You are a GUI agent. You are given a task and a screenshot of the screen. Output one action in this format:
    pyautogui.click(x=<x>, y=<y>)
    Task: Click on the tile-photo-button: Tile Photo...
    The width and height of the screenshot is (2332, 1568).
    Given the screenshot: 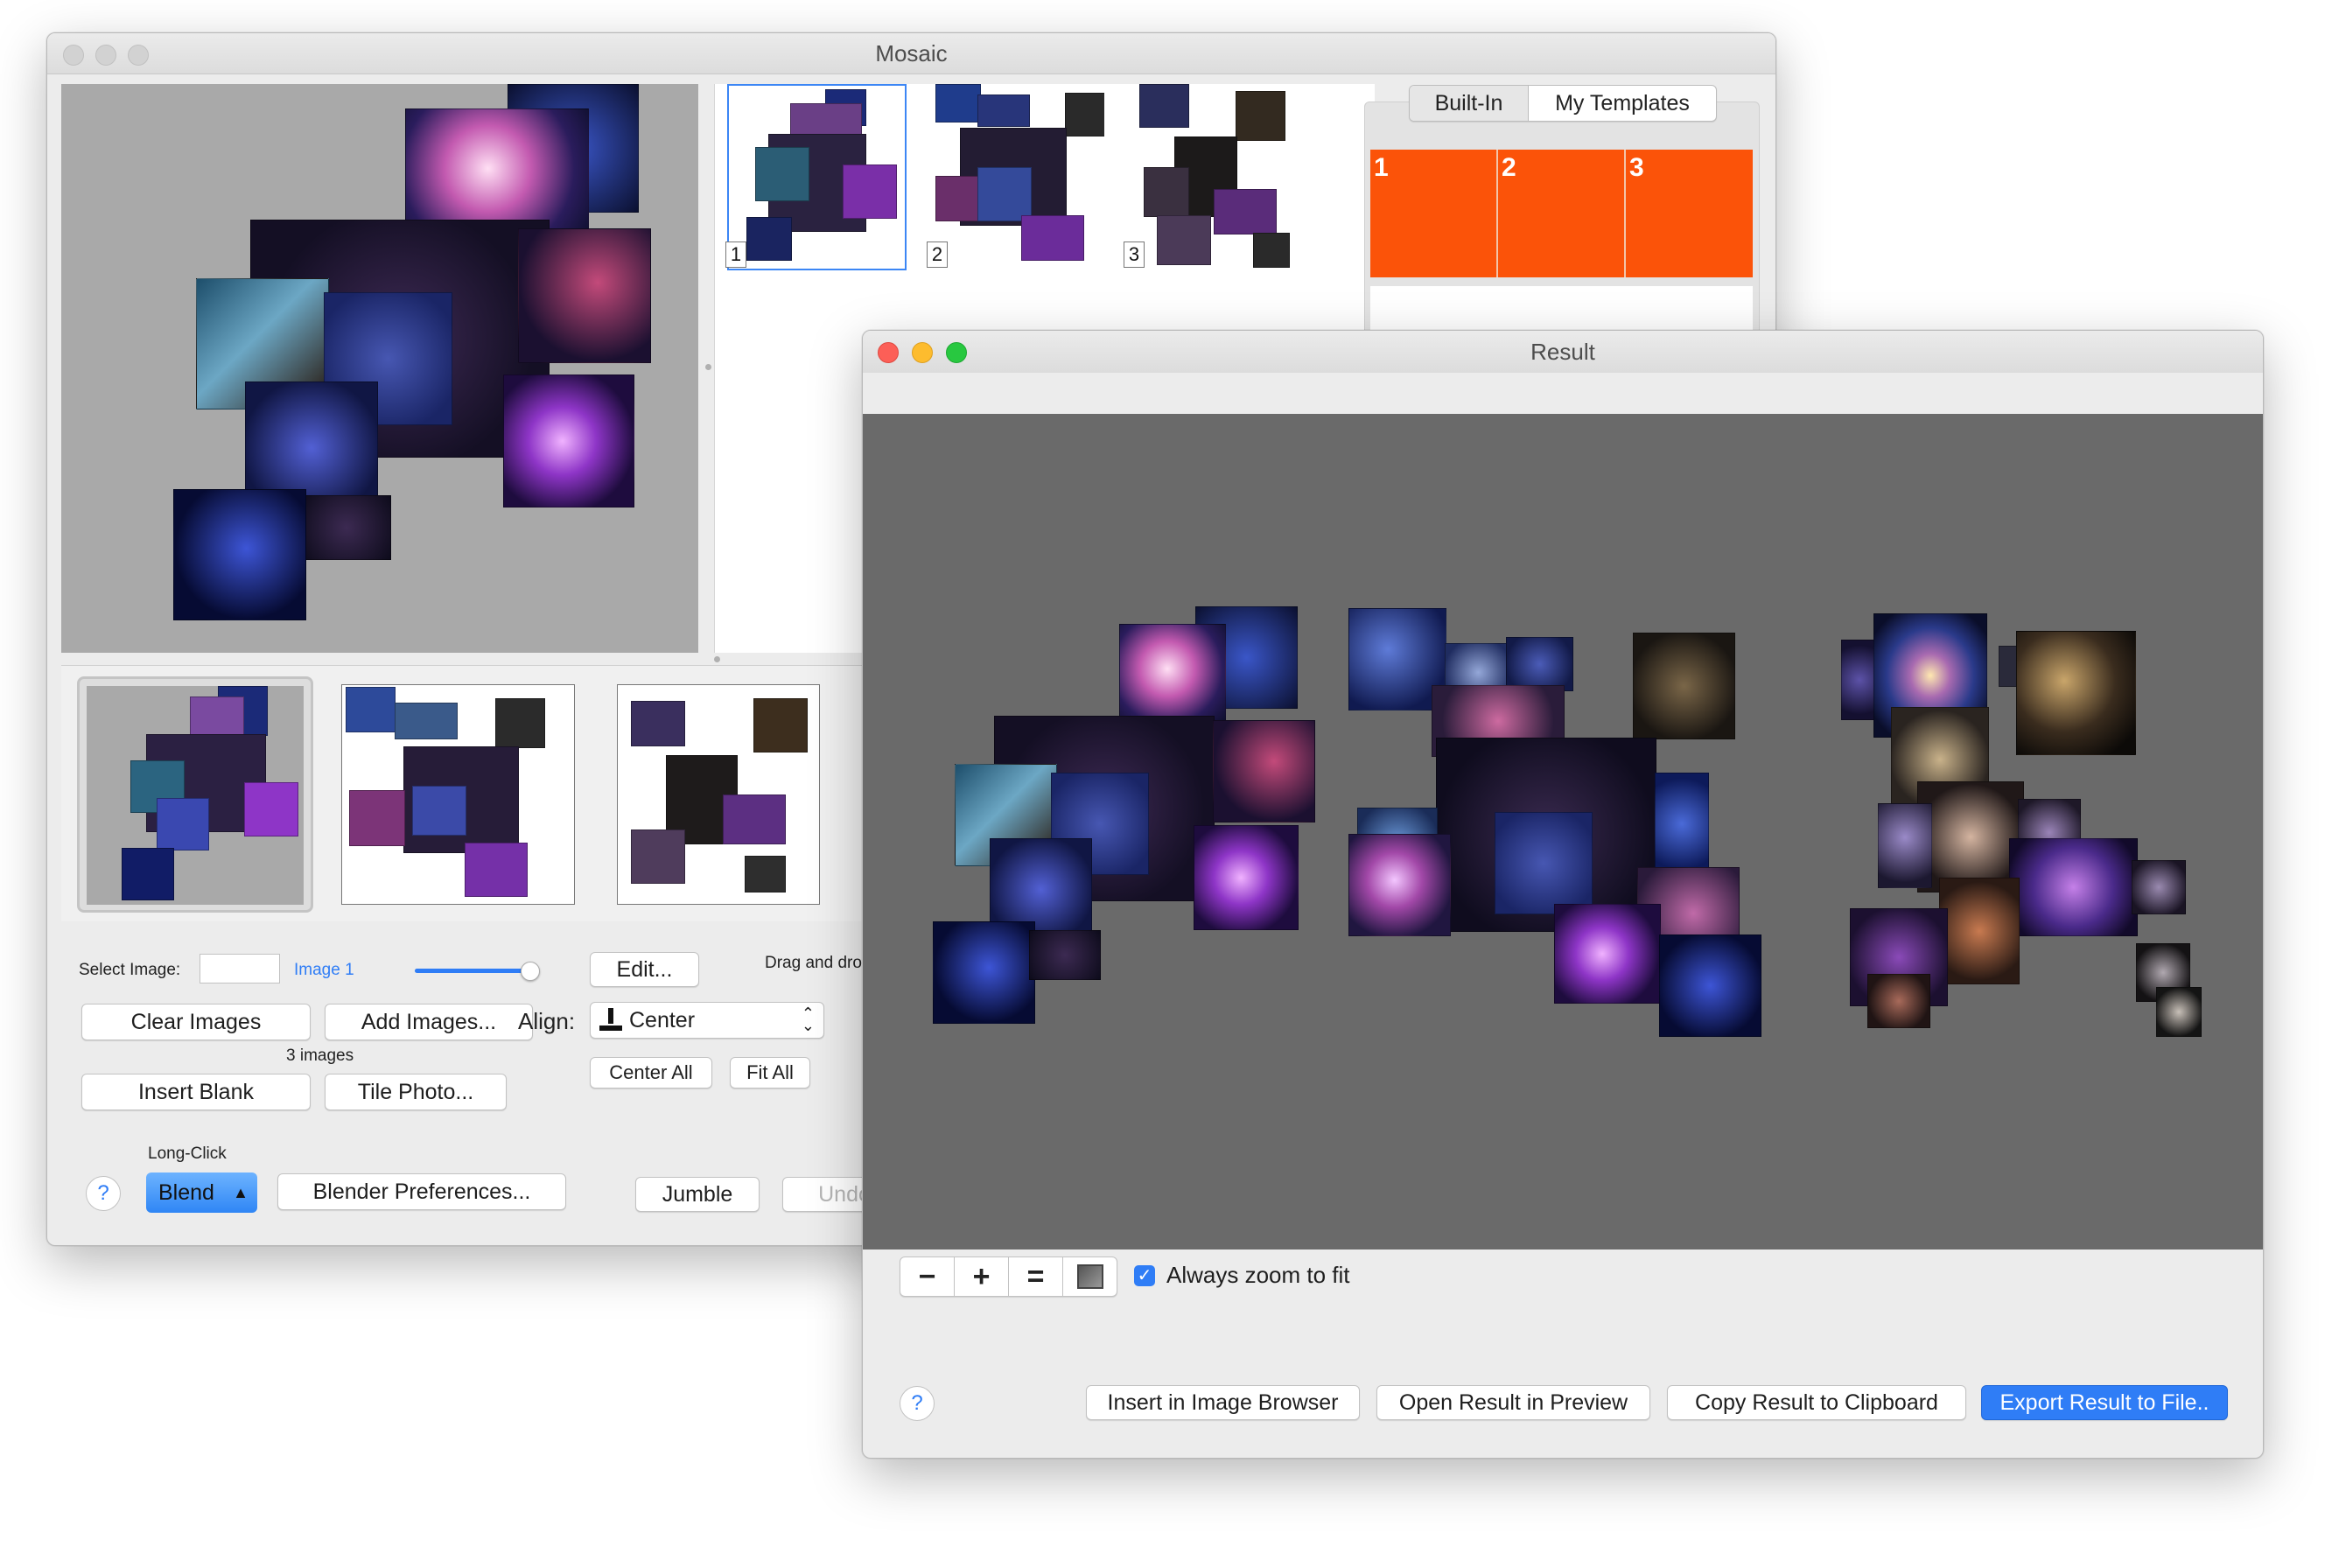 What is the action you would take?
    pyautogui.click(x=416, y=1092)
    